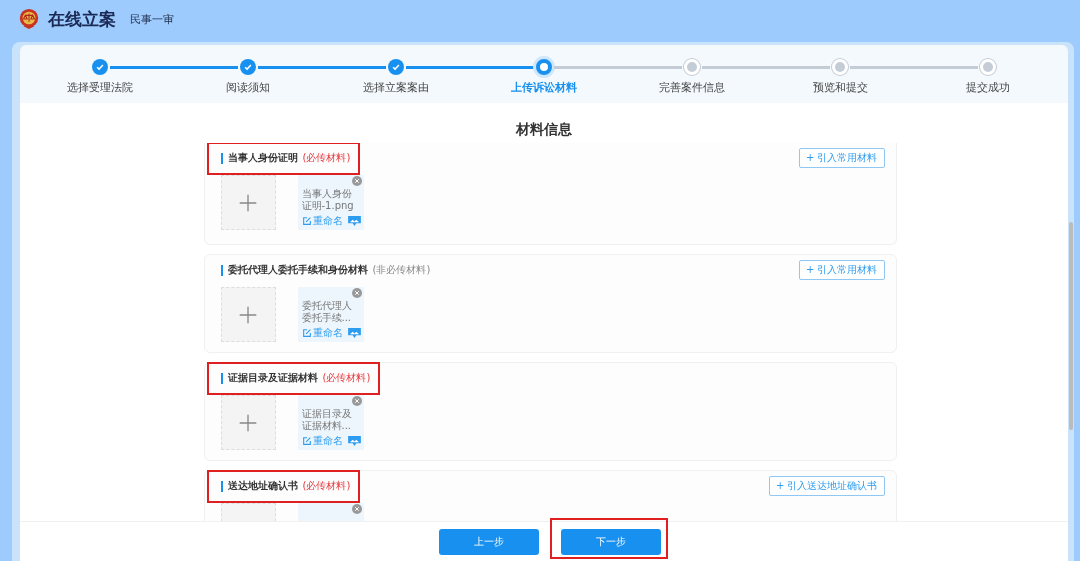 The image size is (1080, 561). I want to click on file-name: 当事人身份证明-1.png, so click(328, 200).